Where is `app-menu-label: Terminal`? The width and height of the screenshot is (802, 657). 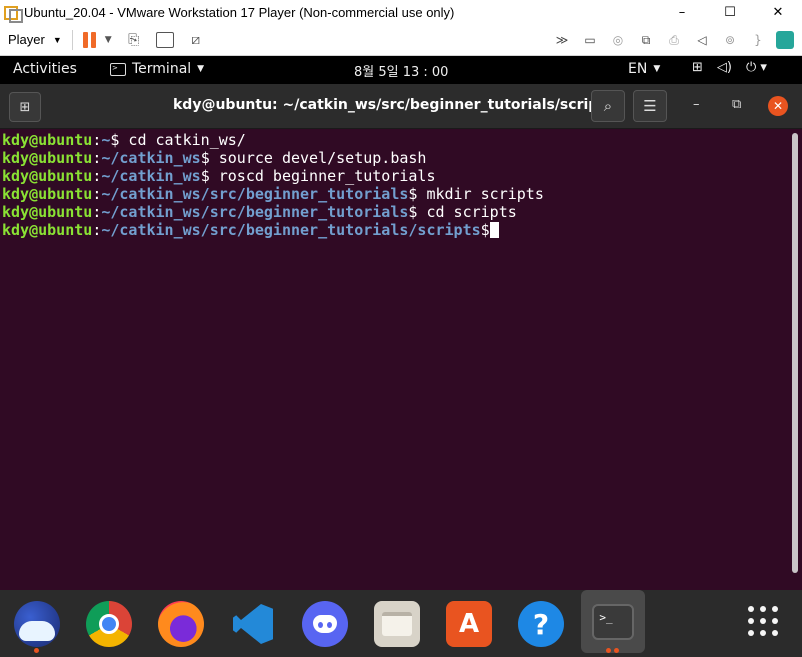 app-menu-label: Terminal is located at coordinates (162, 69).